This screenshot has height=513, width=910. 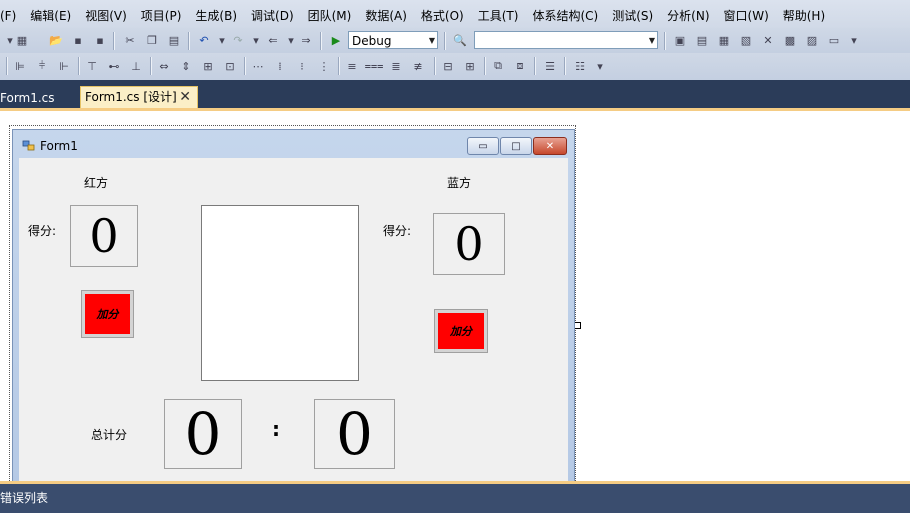 What do you see at coordinates (164, 66) in the screenshot?
I see `make-same-width-icon: ⇔` at bounding box center [164, 66].